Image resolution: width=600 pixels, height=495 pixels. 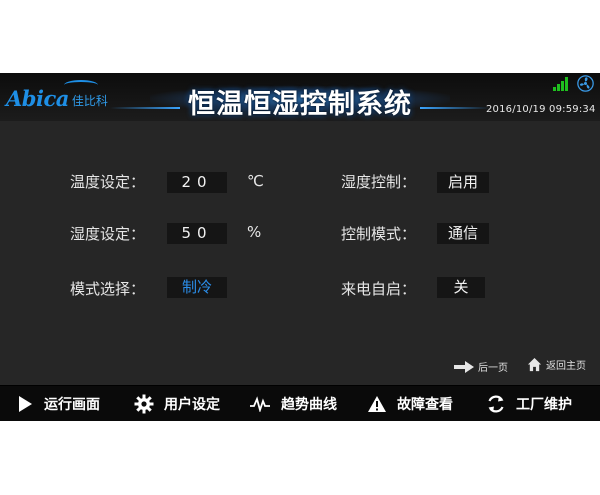 I want to click on humidity-set-label: 湿度设定：, so click(x=108, y=234).